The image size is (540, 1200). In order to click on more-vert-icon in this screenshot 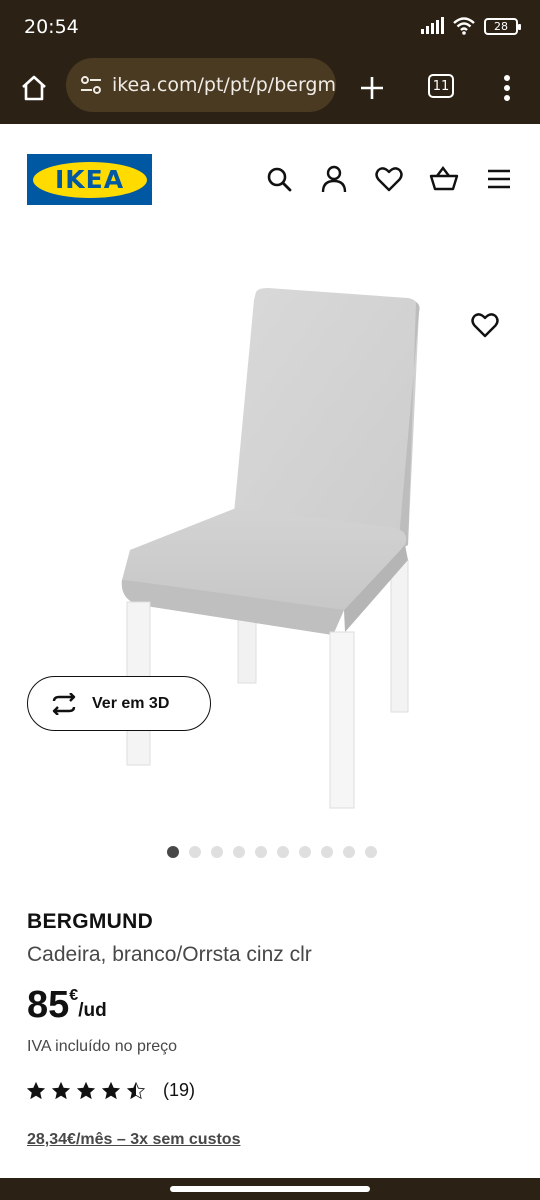, I will do `click(507, 88)`.